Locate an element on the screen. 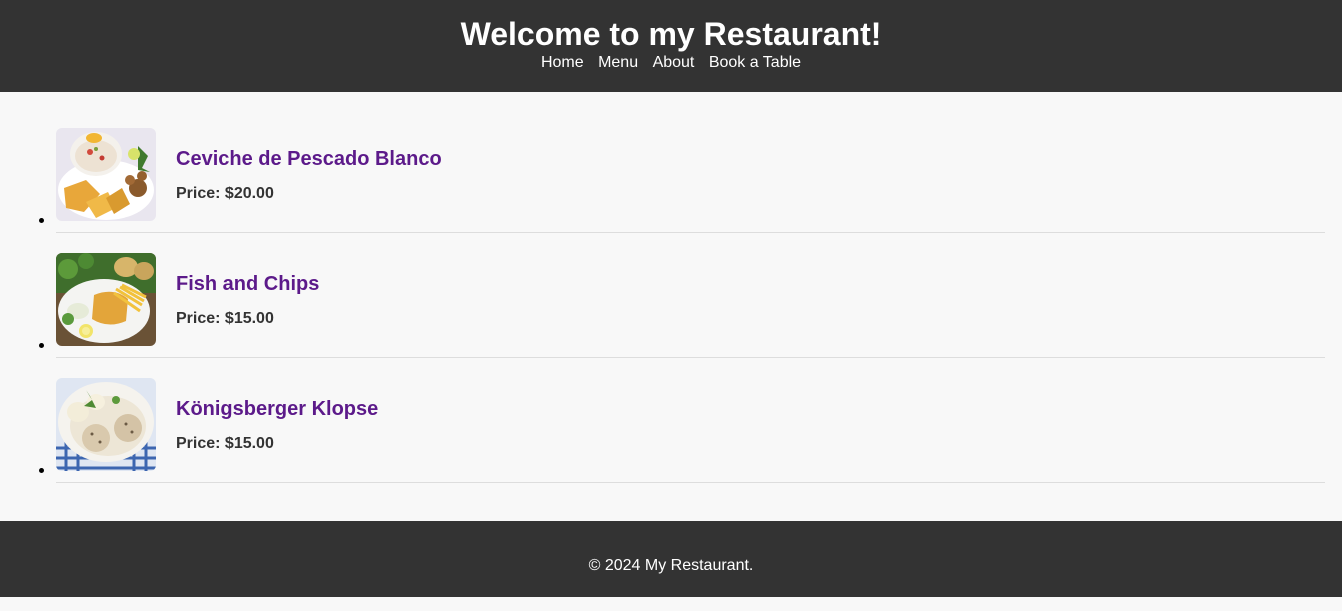  site-footer: © 2024 My Restaurant. is located at coordinates (671, 559).